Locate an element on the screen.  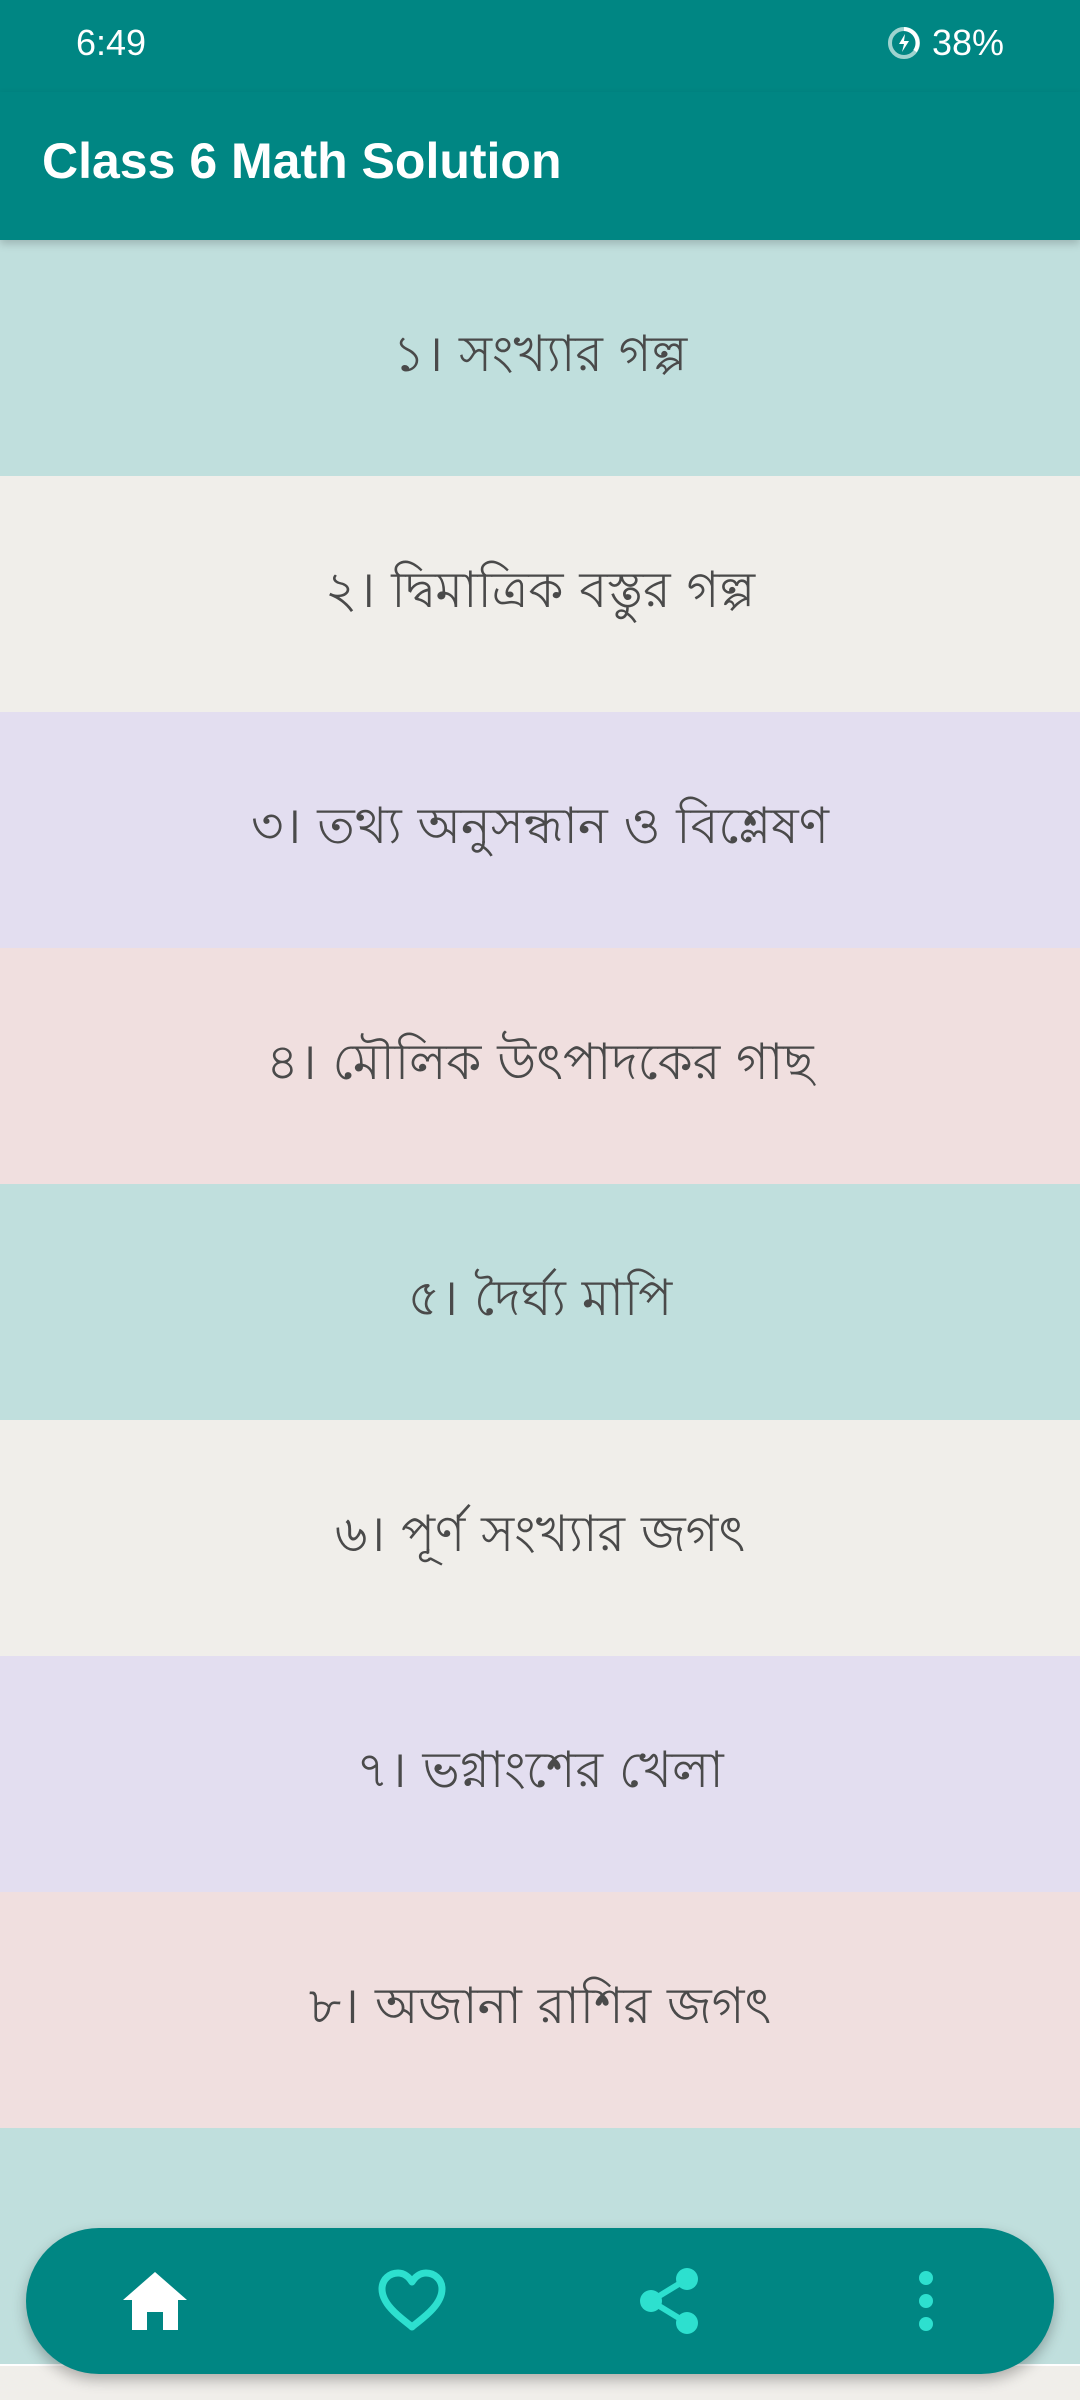
status-right: 38% is located at coordinates (945, 43).